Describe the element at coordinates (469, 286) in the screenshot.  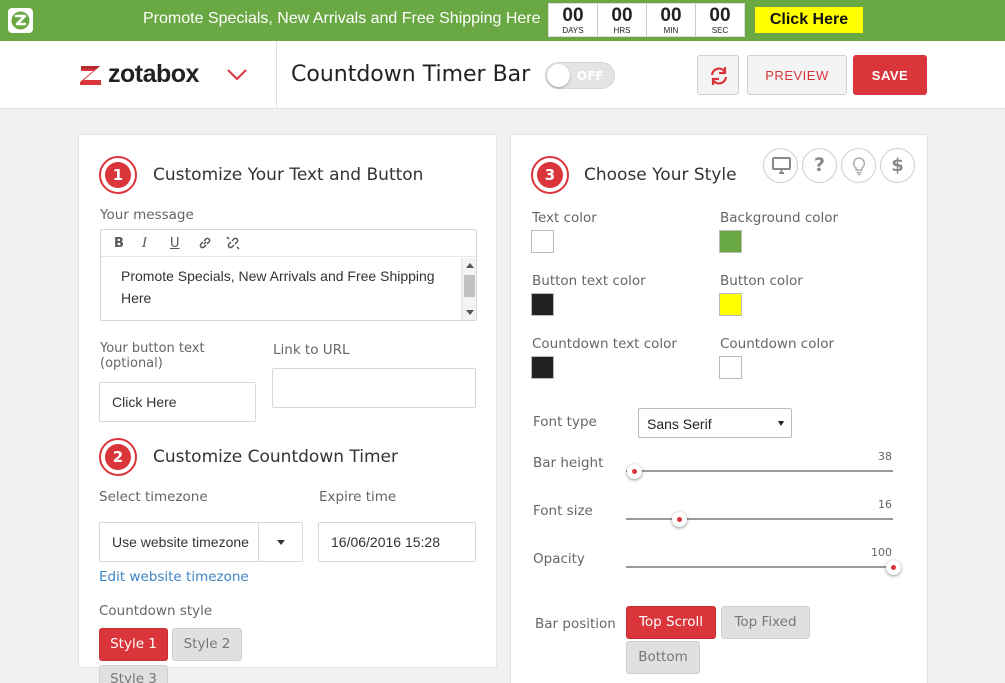
I see `scroll-thumb` at that location.